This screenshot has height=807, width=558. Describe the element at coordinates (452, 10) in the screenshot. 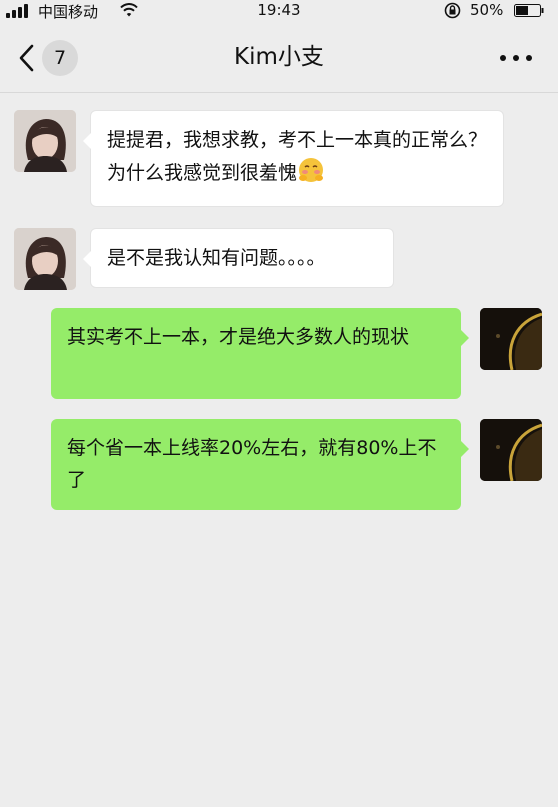

I see `rotation-lock-icon` at that location.